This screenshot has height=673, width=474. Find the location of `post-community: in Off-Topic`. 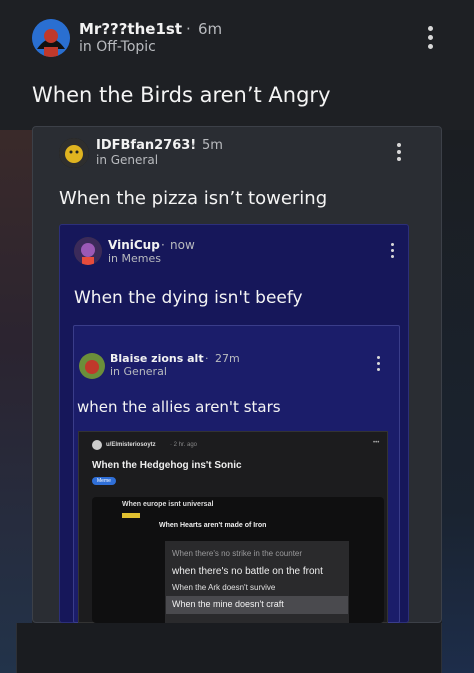

post-community: in Off-Topic is located at coordinates (117, 47).